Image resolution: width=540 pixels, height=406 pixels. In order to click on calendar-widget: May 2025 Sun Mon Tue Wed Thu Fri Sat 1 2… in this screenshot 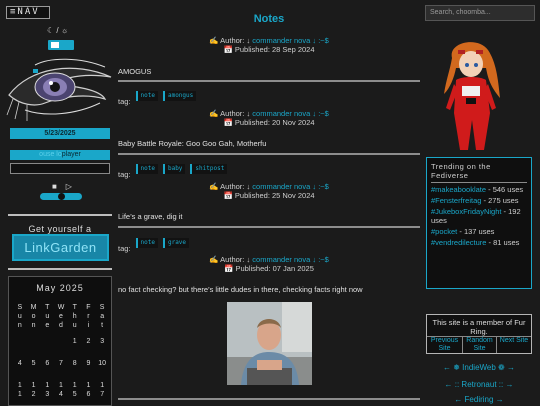, I will do `click(60, 341)`.